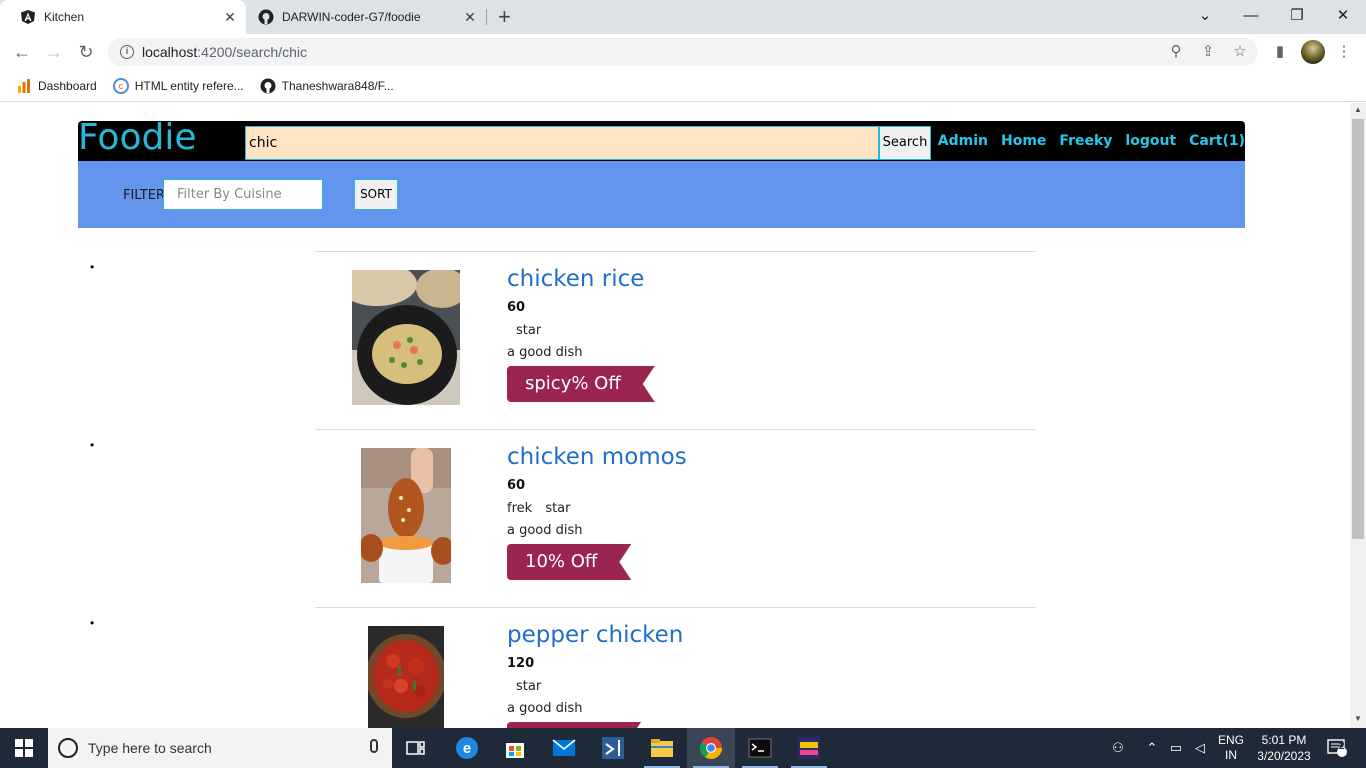 The image size is (1366, 768). I want to click on address-bar: i localhost:4200/search/chic, so click(683, 52).